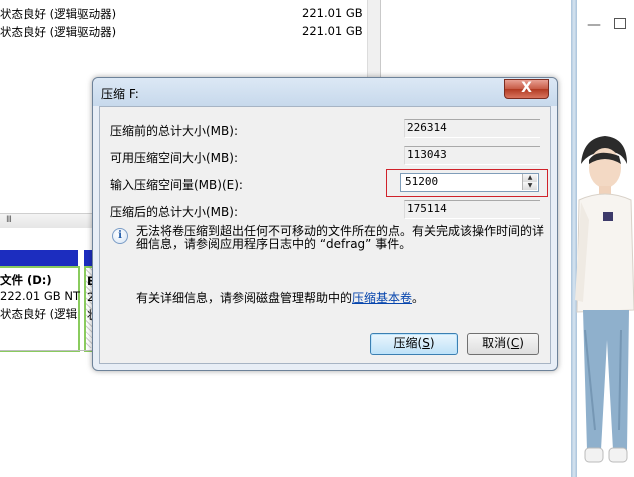 This screenshot has height=477, width=634. I want to click on help-prefix: 有关详细信息，请参阅磁盘管理帮助中的, so click(244, 298).